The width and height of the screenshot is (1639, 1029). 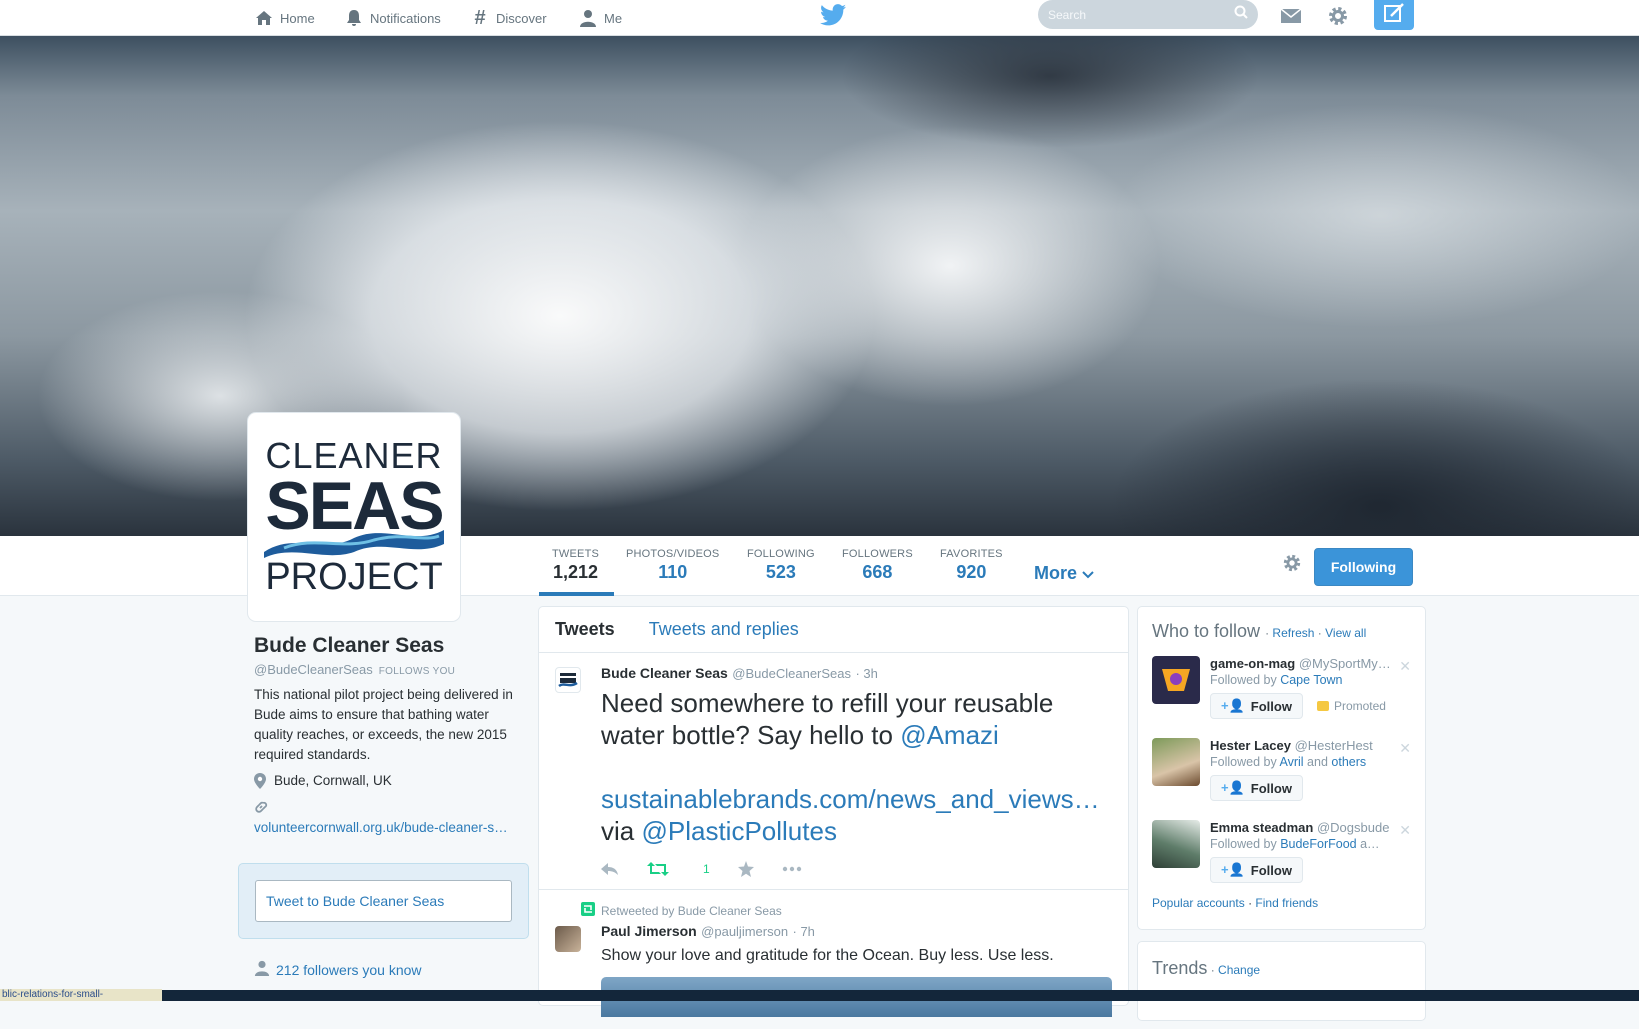 I want to click on trends-change-link: Change, so click(x=1239, y=970).